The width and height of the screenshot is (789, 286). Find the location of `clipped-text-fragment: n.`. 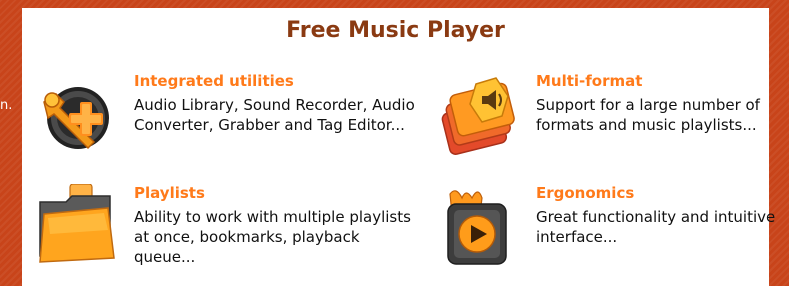

clipped-text-fragment: n. is located at coordinates (6, 105).